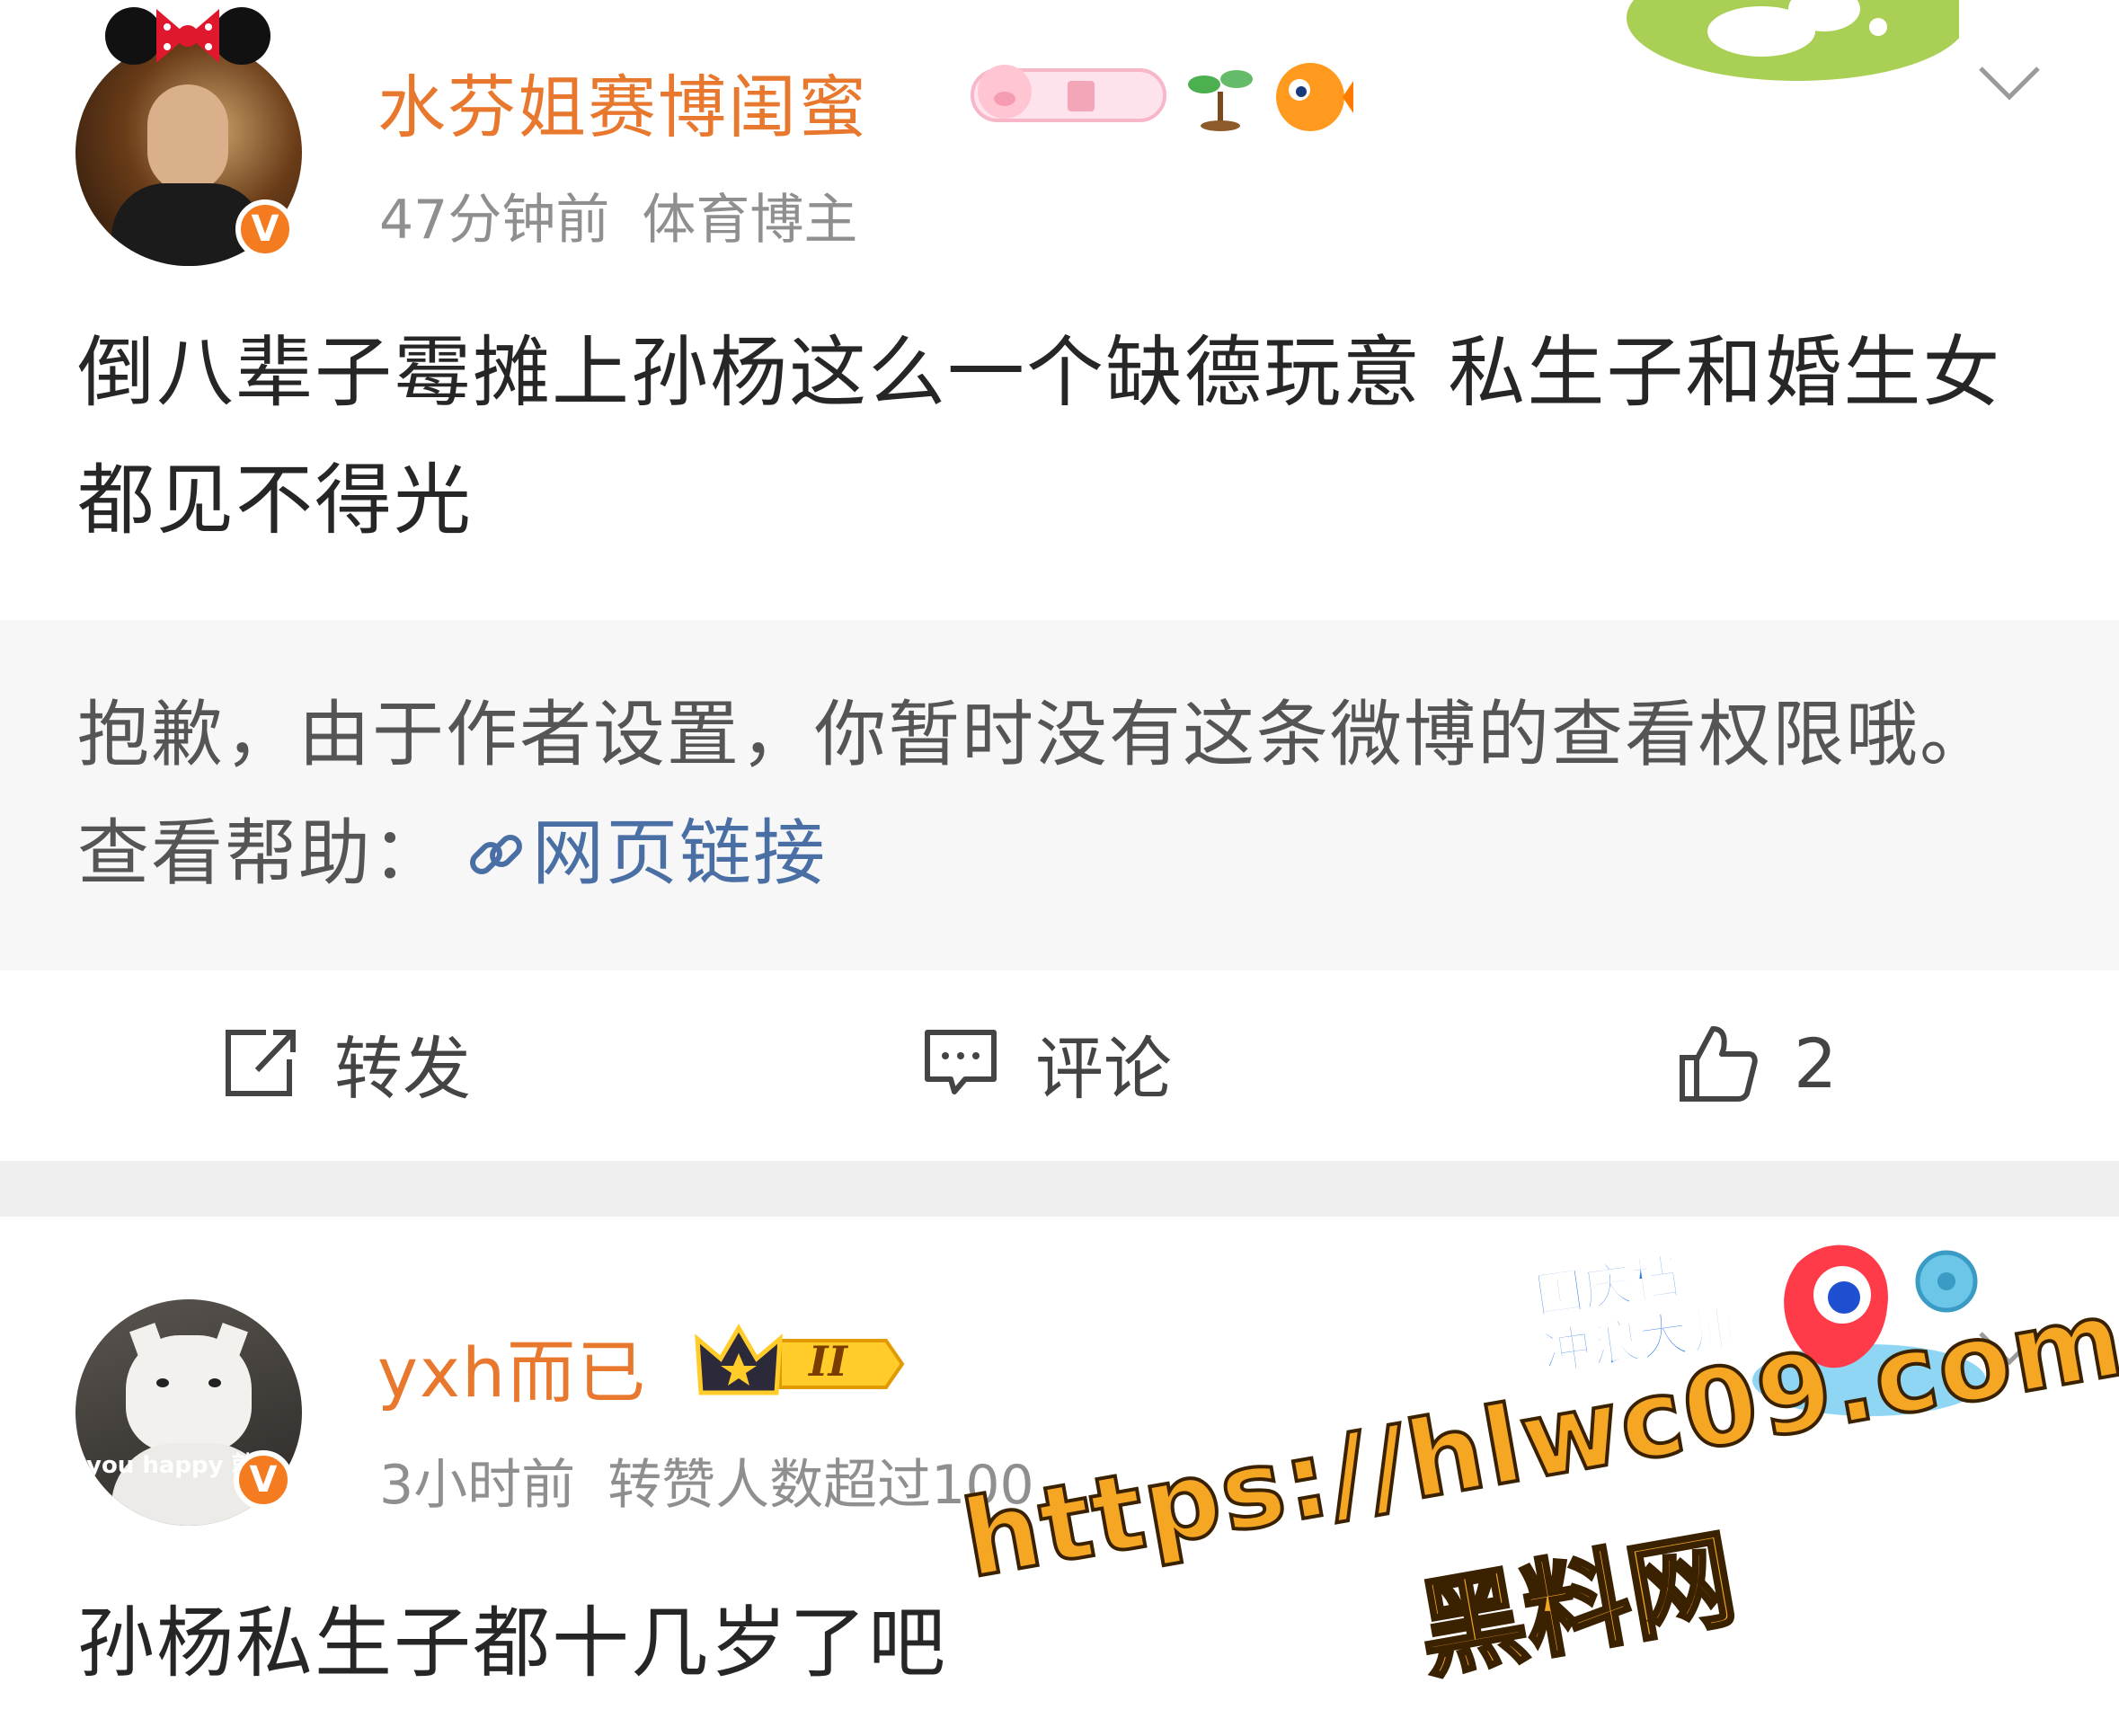  Describe the element at coordinates (1816, 1063) in the screenshot. I see `like-count: 2` at that location.